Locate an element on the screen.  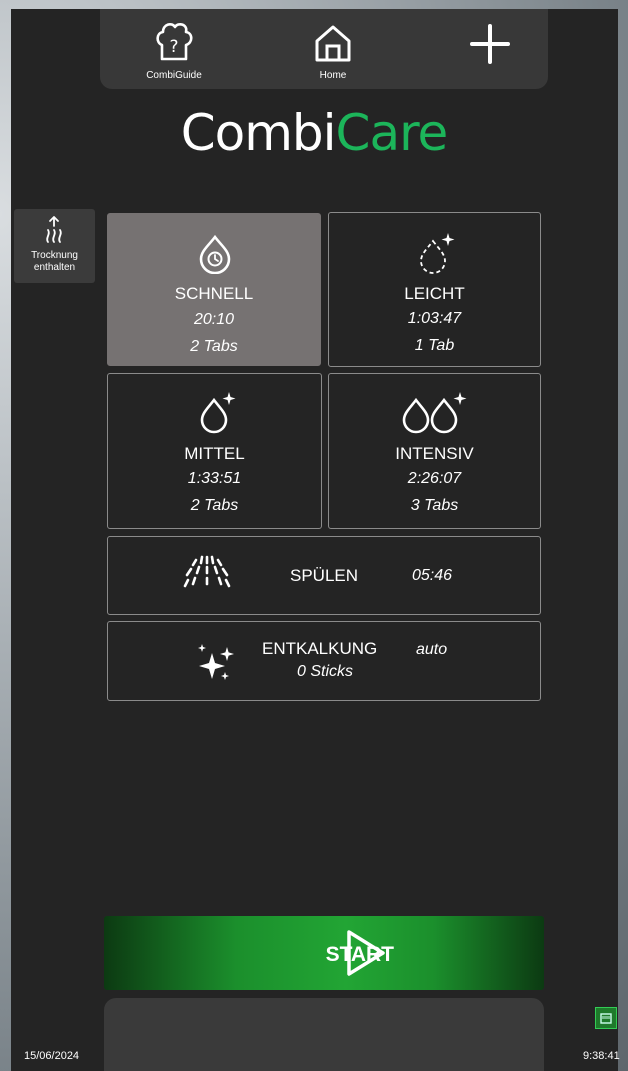
home-icon is located at coordinates (333, 43).